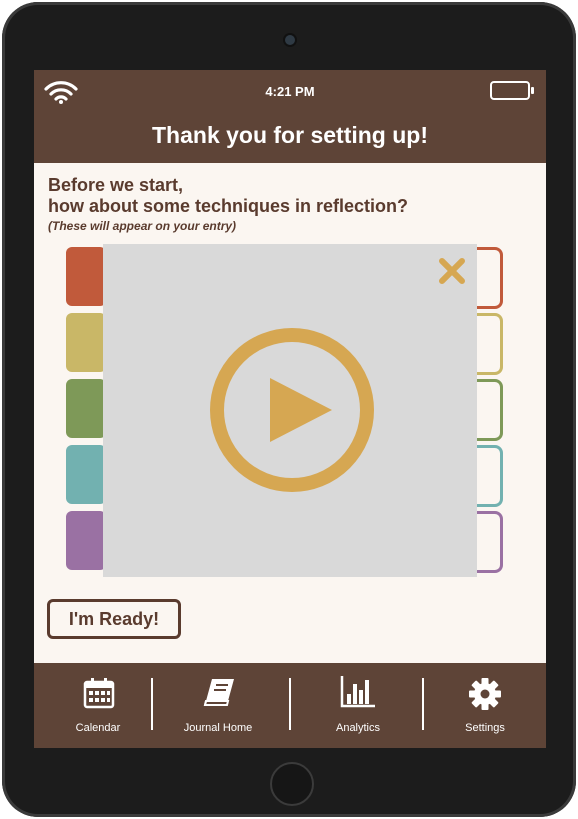  What do you see at coordinates (485, 694) in the screenshot?
I see `settings-icon` at bounding box center [485, 694].